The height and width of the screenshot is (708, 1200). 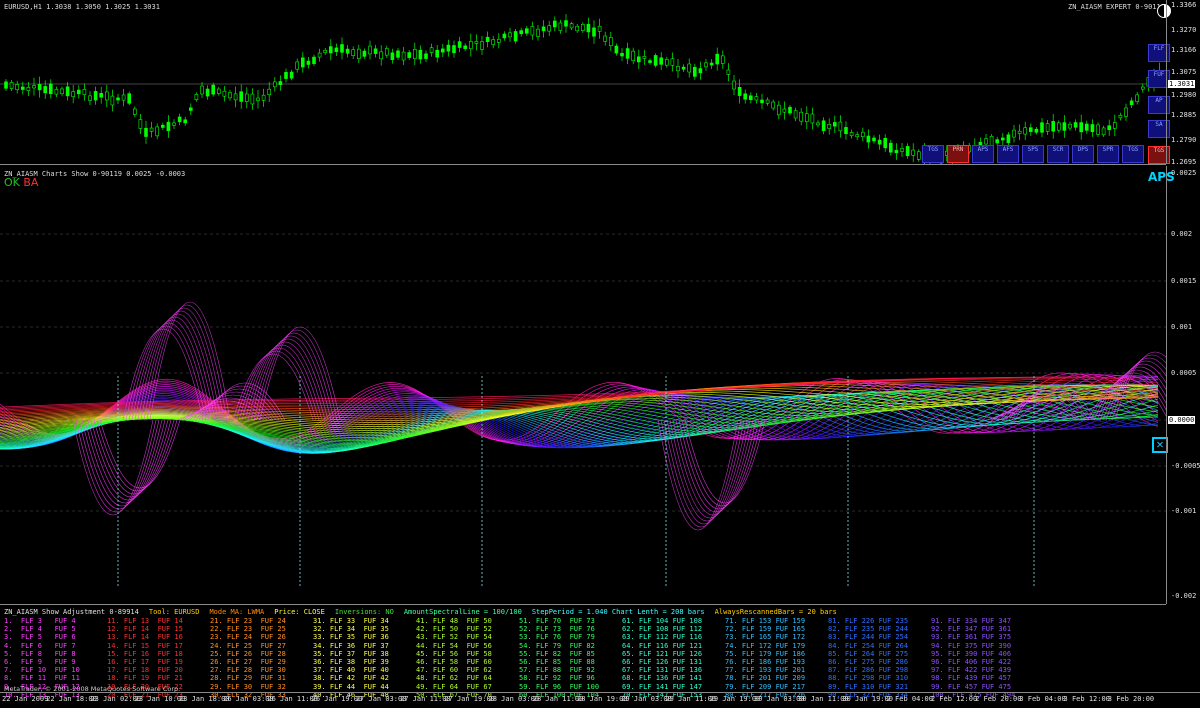 I want to click on adjustment-row: 61. FLF 104 FUF 108, so click(x=662, y=621).